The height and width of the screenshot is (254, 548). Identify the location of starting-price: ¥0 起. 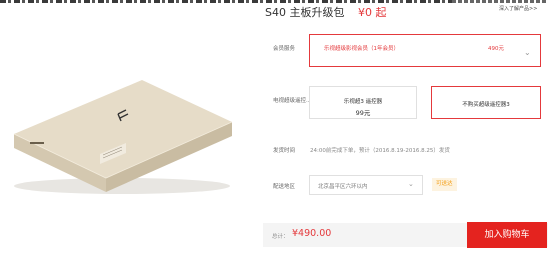
(372, 12).